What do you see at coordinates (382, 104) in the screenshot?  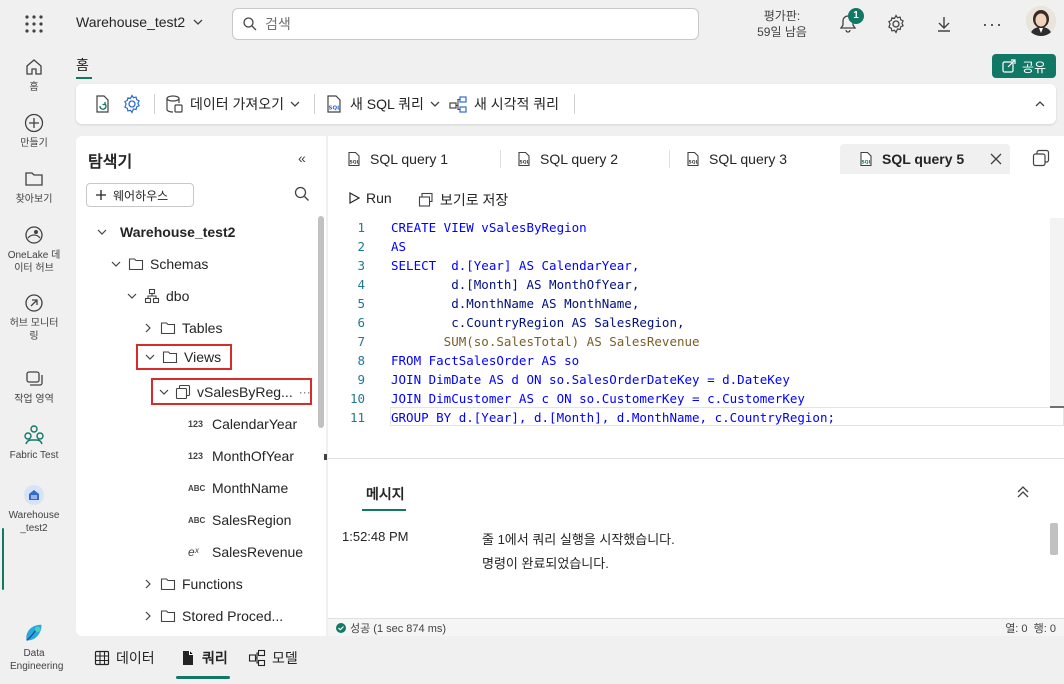 I see `new-sql-query-button: SQL 새 SQL 쿼리` at bounding box center [382, 104].